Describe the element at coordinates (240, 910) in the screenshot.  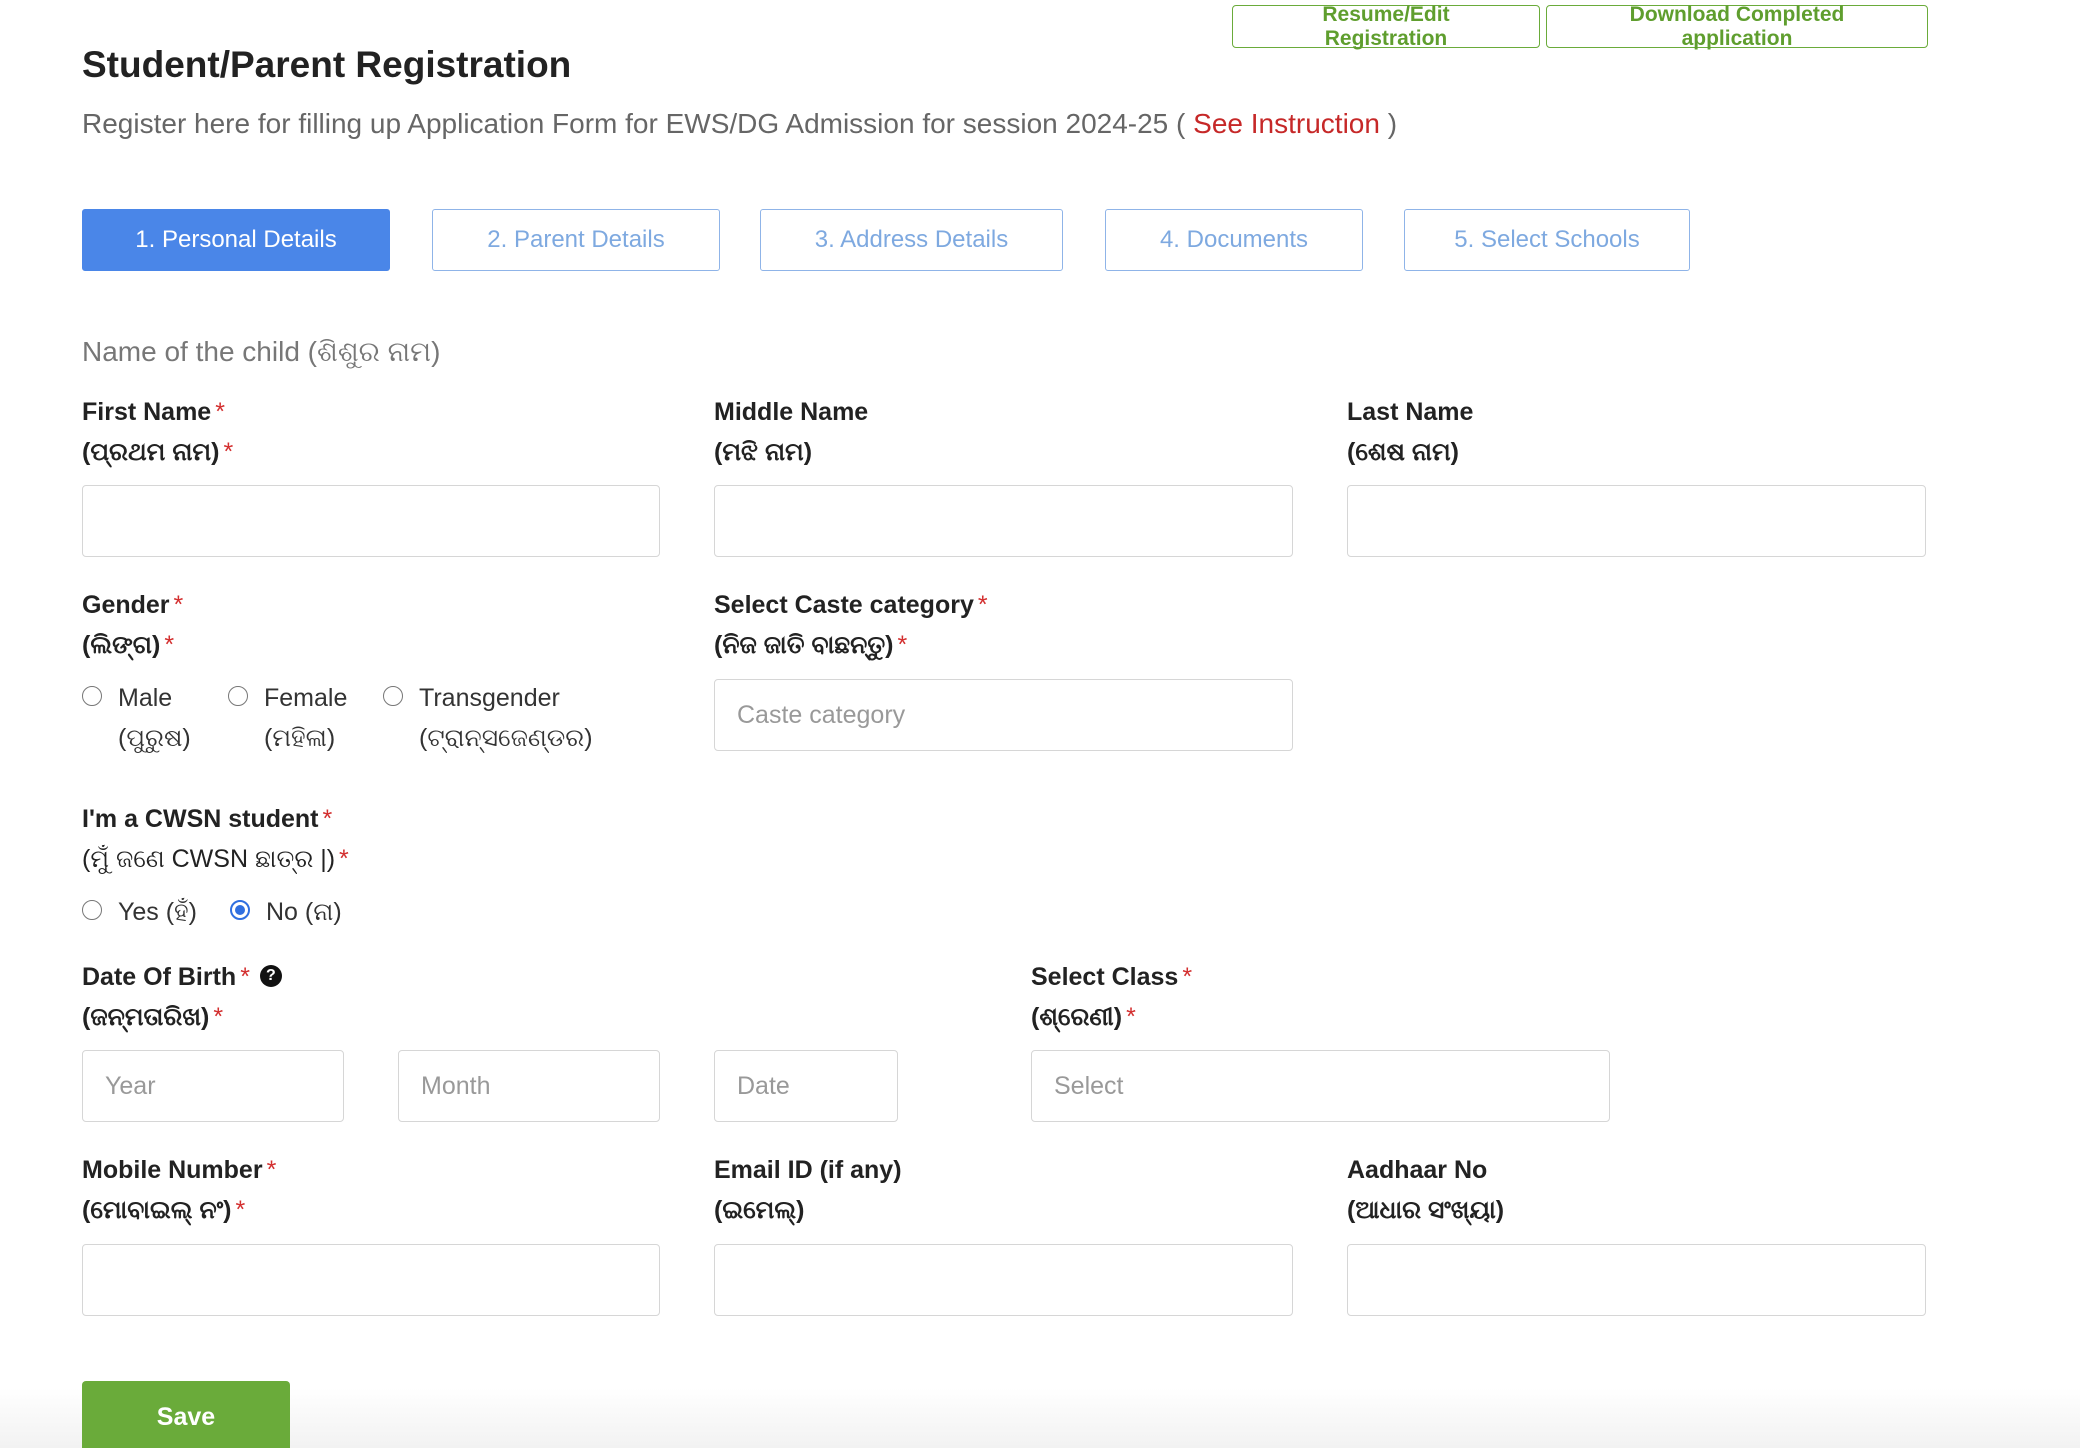
I see `cwsn-no-radio` at that location.